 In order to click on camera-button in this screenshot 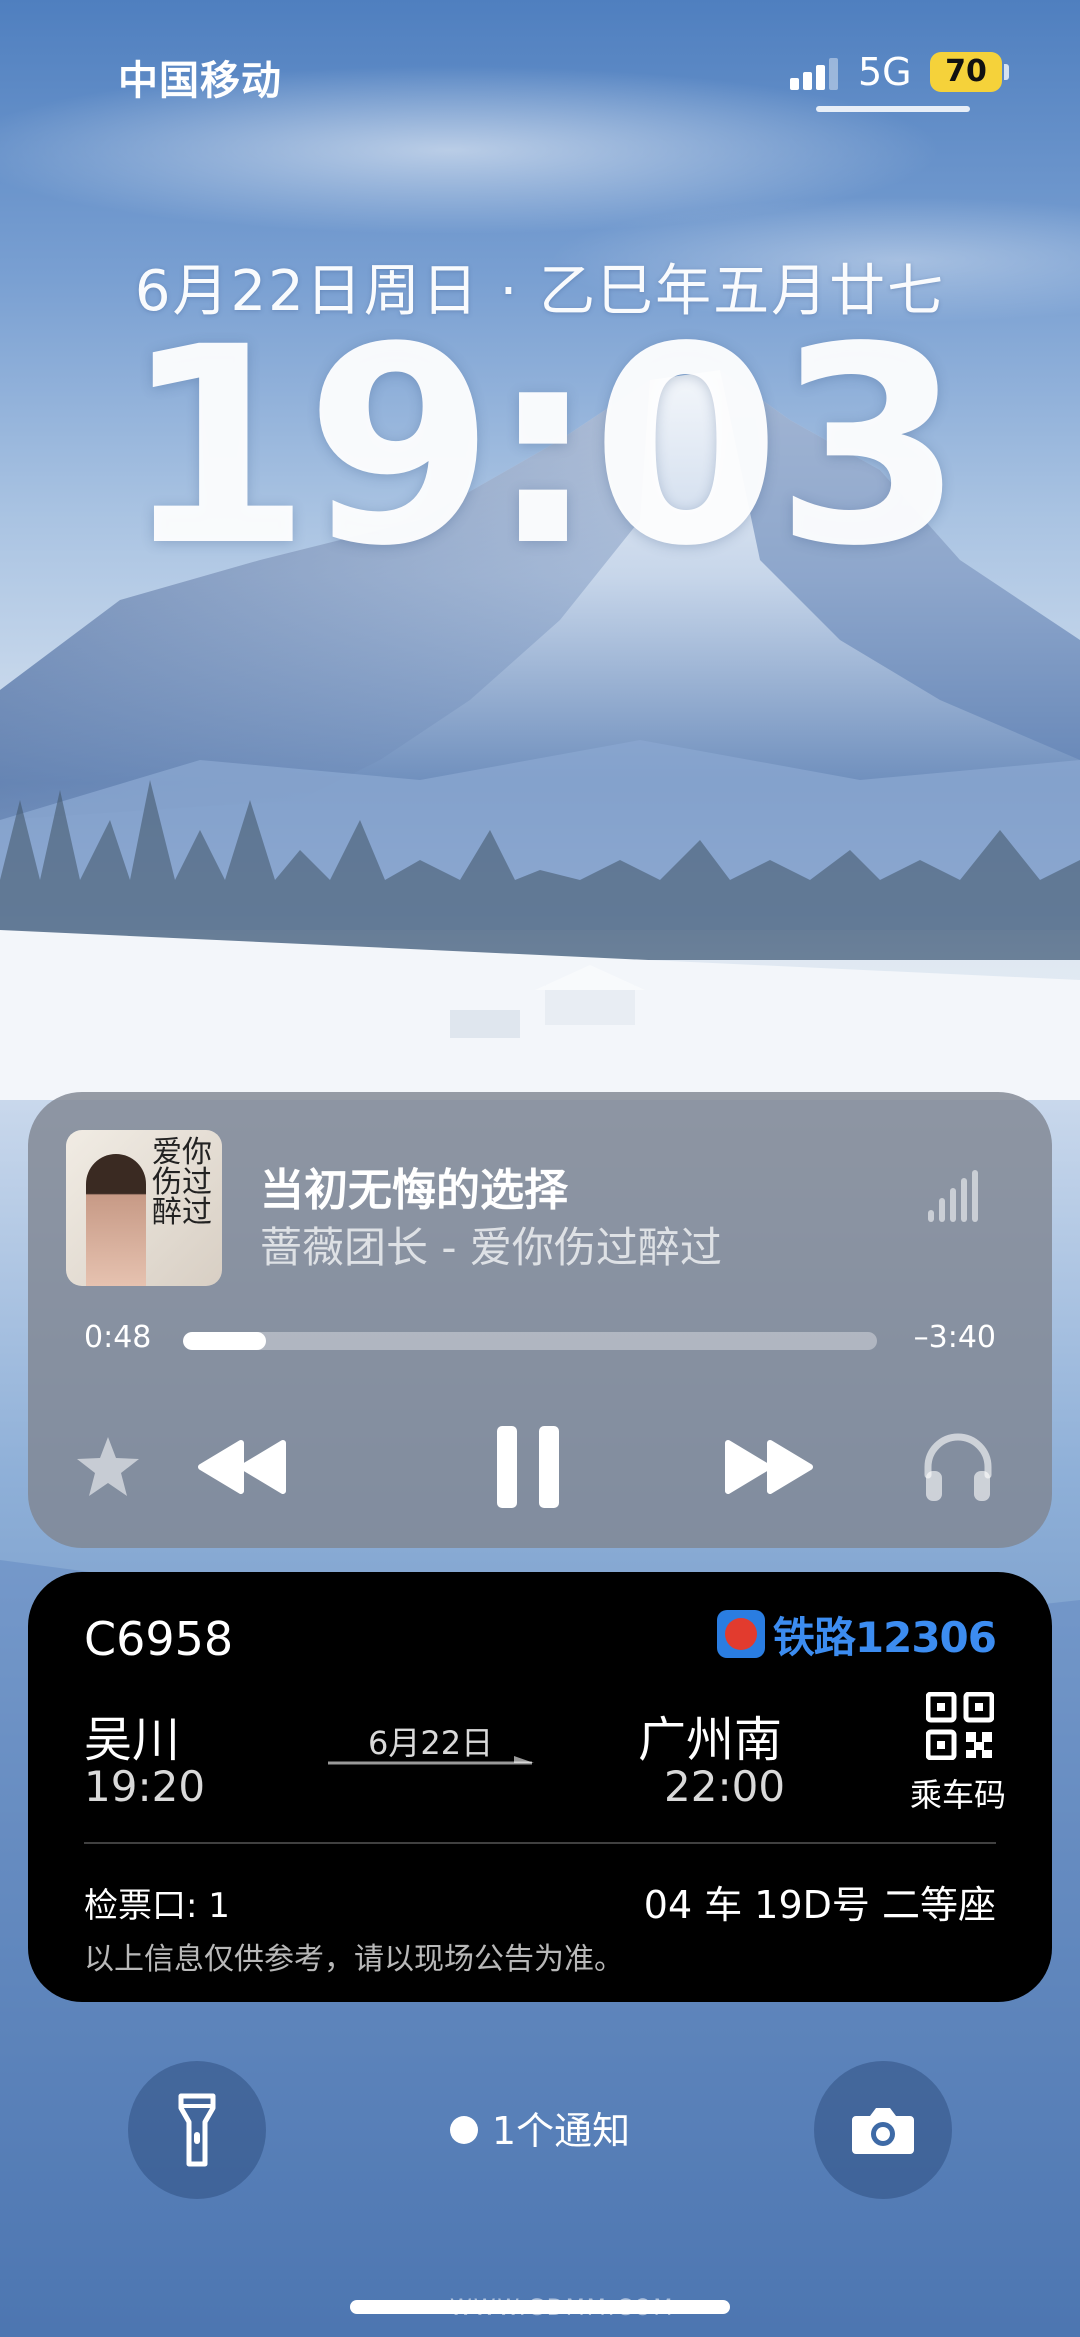, I will do `click(883, 2130)`.